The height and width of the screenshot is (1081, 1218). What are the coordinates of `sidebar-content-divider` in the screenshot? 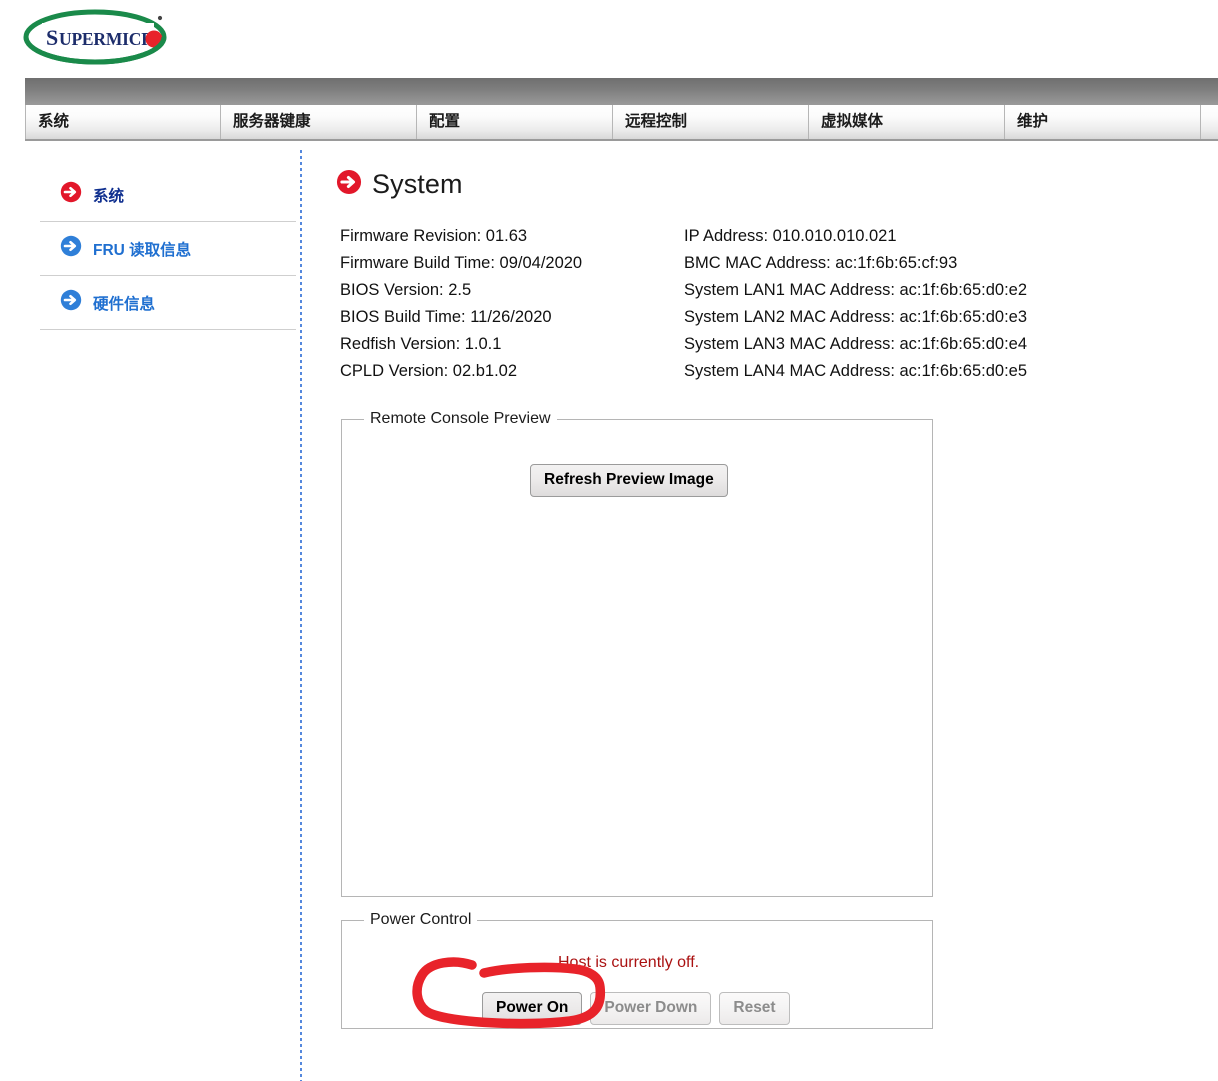 It's located at (301, 615).